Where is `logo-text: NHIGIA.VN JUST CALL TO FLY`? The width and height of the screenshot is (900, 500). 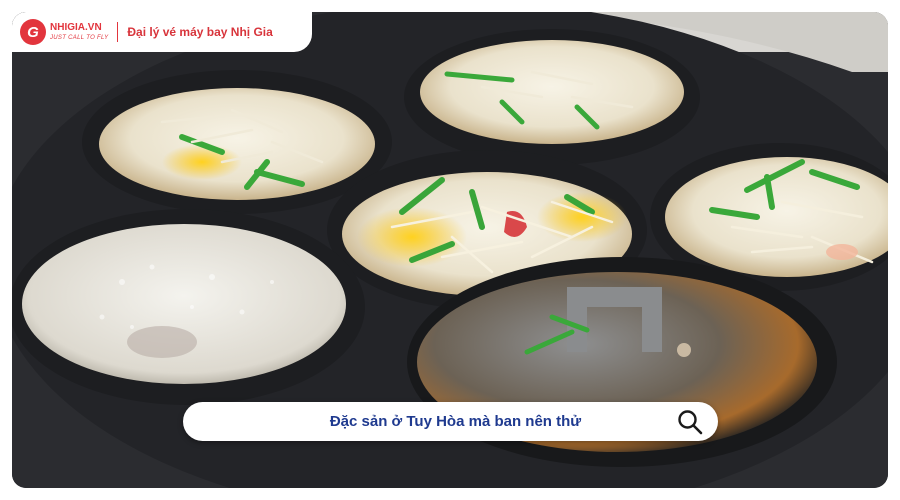
logo-text: NHIGIA.VN JUST CALL TO FLY is located at coordinates (79, 32).